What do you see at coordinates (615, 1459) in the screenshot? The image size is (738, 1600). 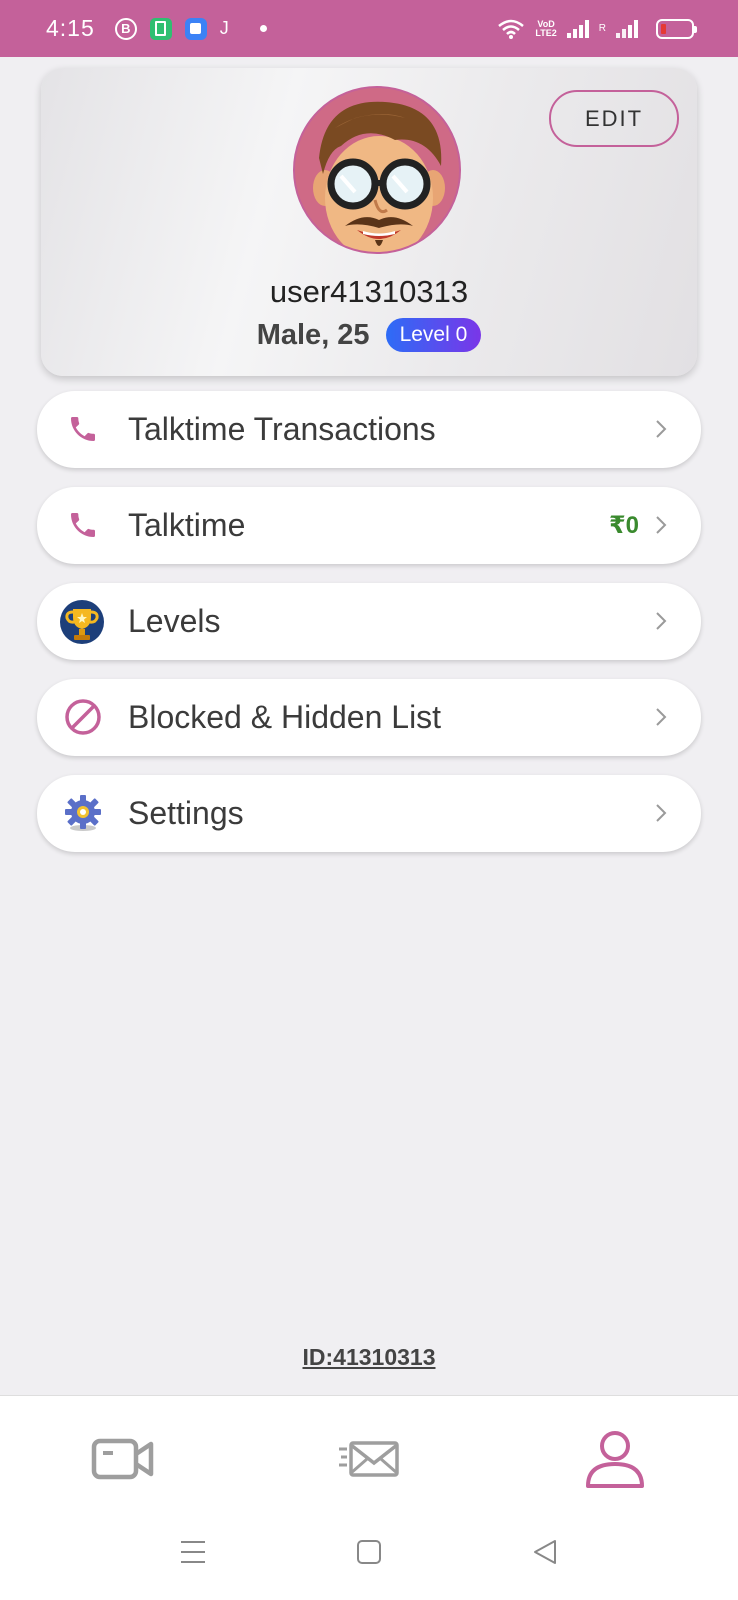 I see `profile-icon` at bounding box center [615, 1459].